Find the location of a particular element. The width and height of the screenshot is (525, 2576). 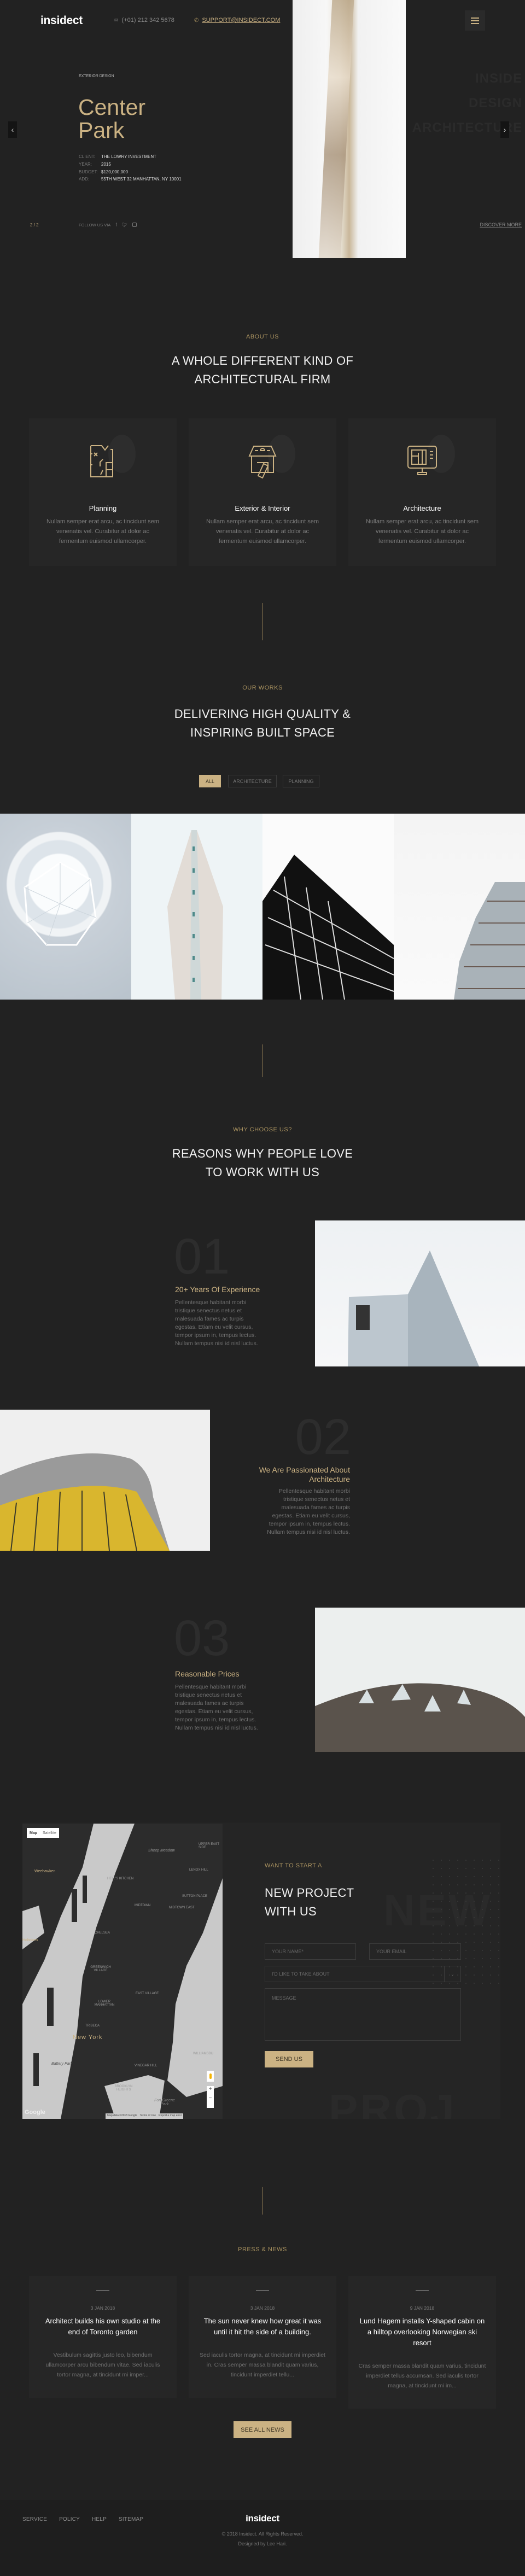

map-label: MIDTOWN is located at coordinates (143, 1905).